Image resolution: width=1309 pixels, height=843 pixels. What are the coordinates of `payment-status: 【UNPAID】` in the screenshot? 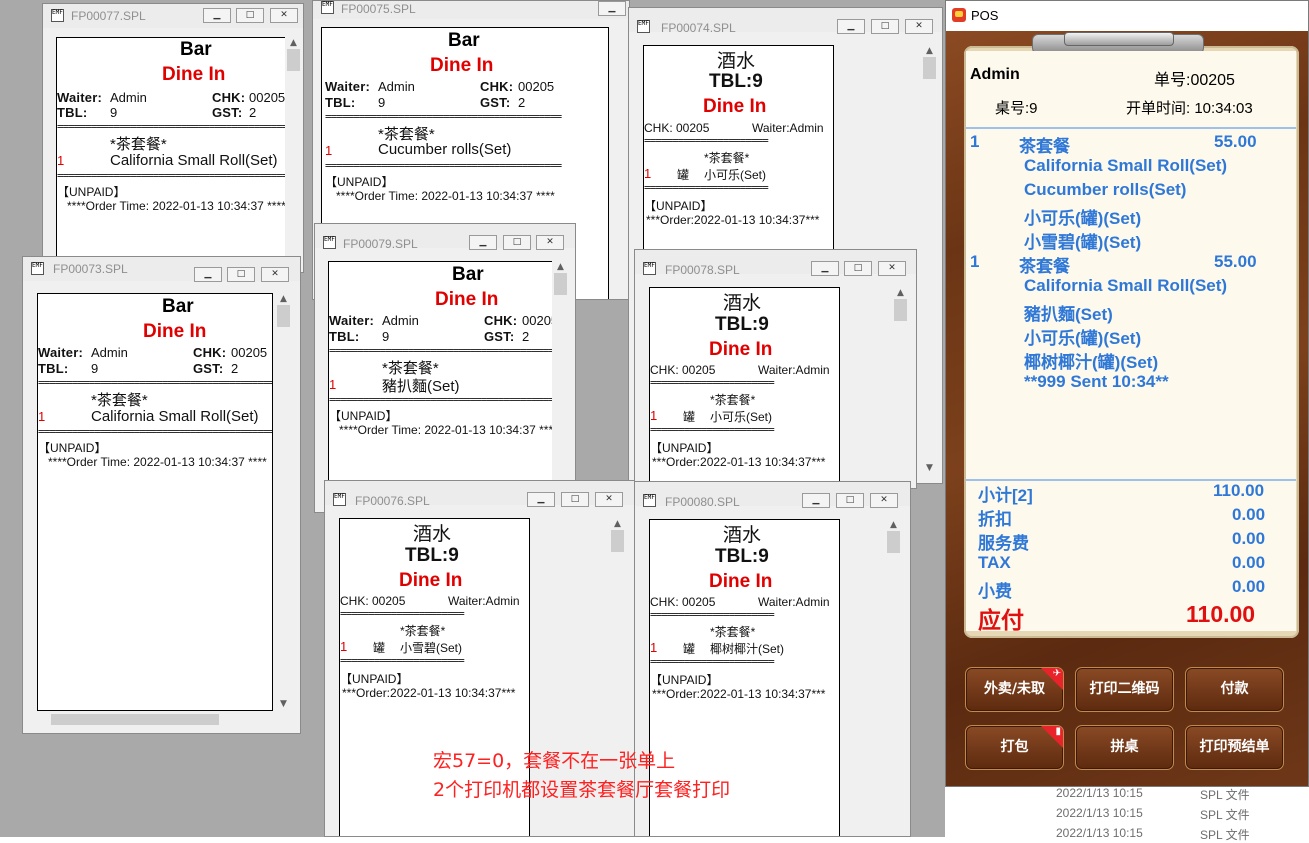 It's located at (374, 679).